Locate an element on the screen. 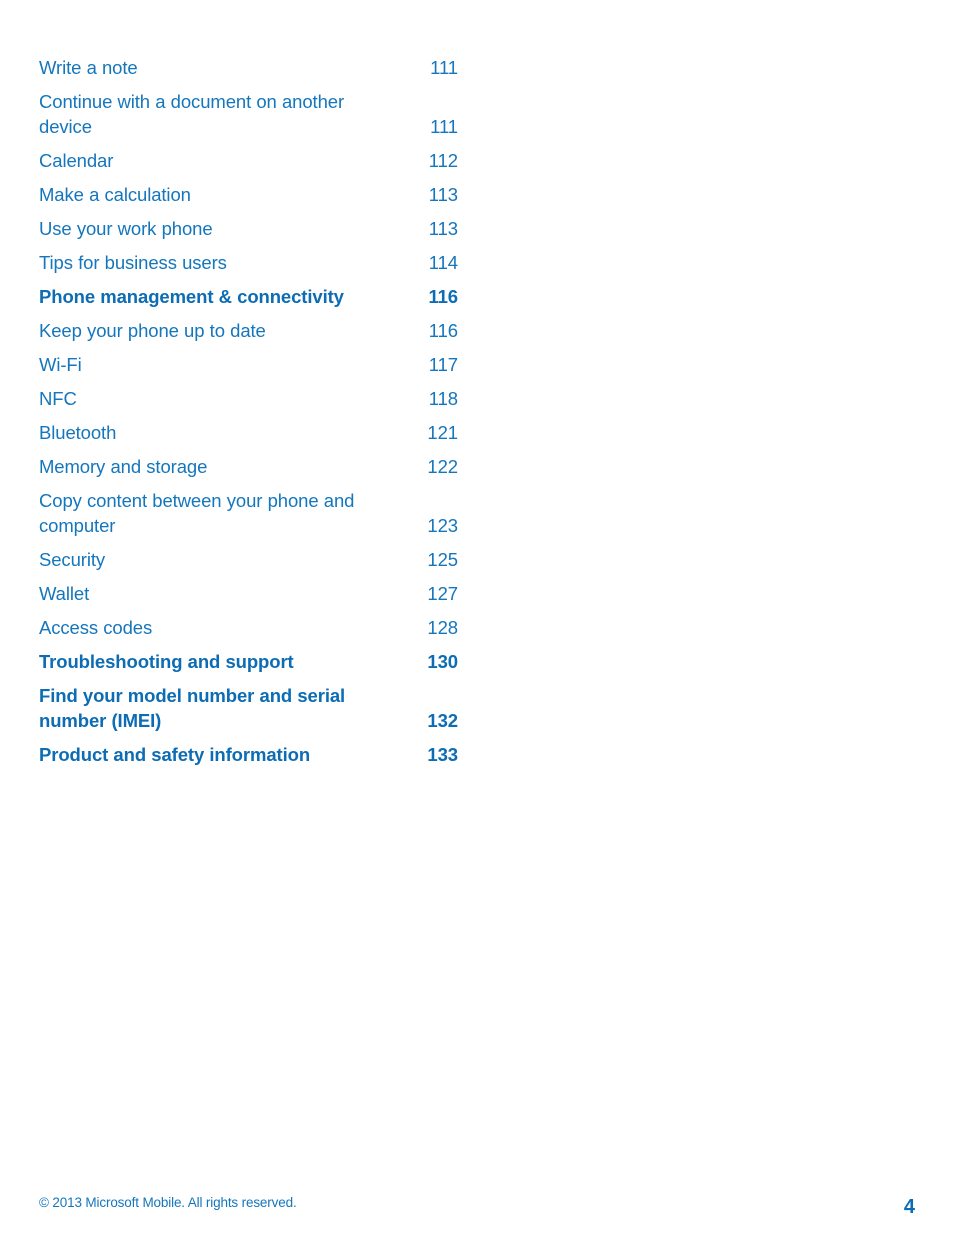  toc-entry: Wallet 127 is located at coordinates (248, 593).